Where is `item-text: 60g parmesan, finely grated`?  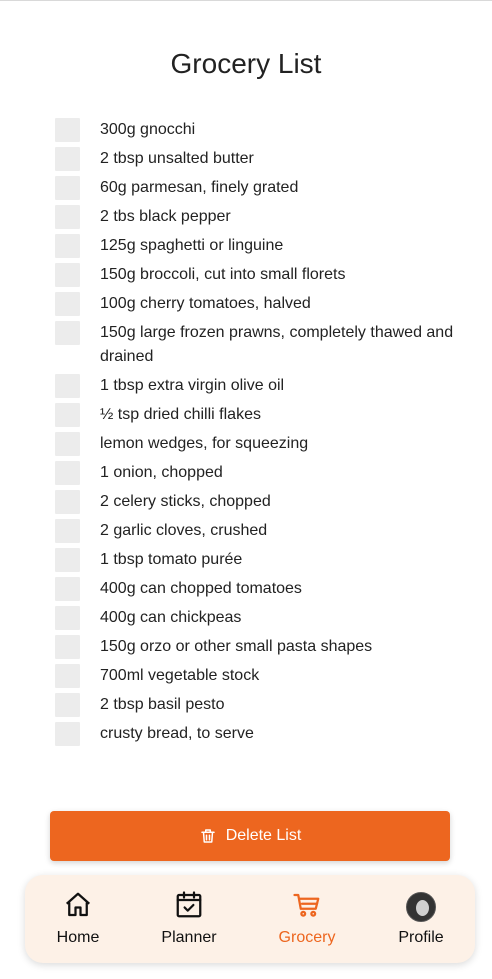
item-text: 60g parmesan, finely grated is located at coordinates (199, 187).